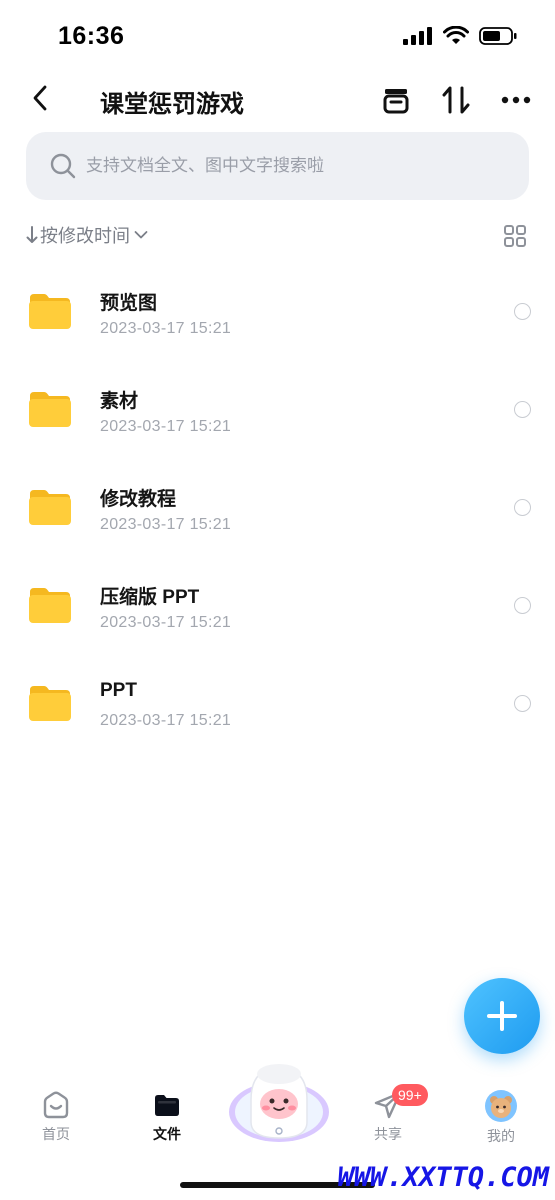 Image resolution: width=555 pixels, height=1200 pixels. What do you see at coordinates (91, 36) in the screenshot?
I see `status-time: 16:36` at bounding box center [91, 36].